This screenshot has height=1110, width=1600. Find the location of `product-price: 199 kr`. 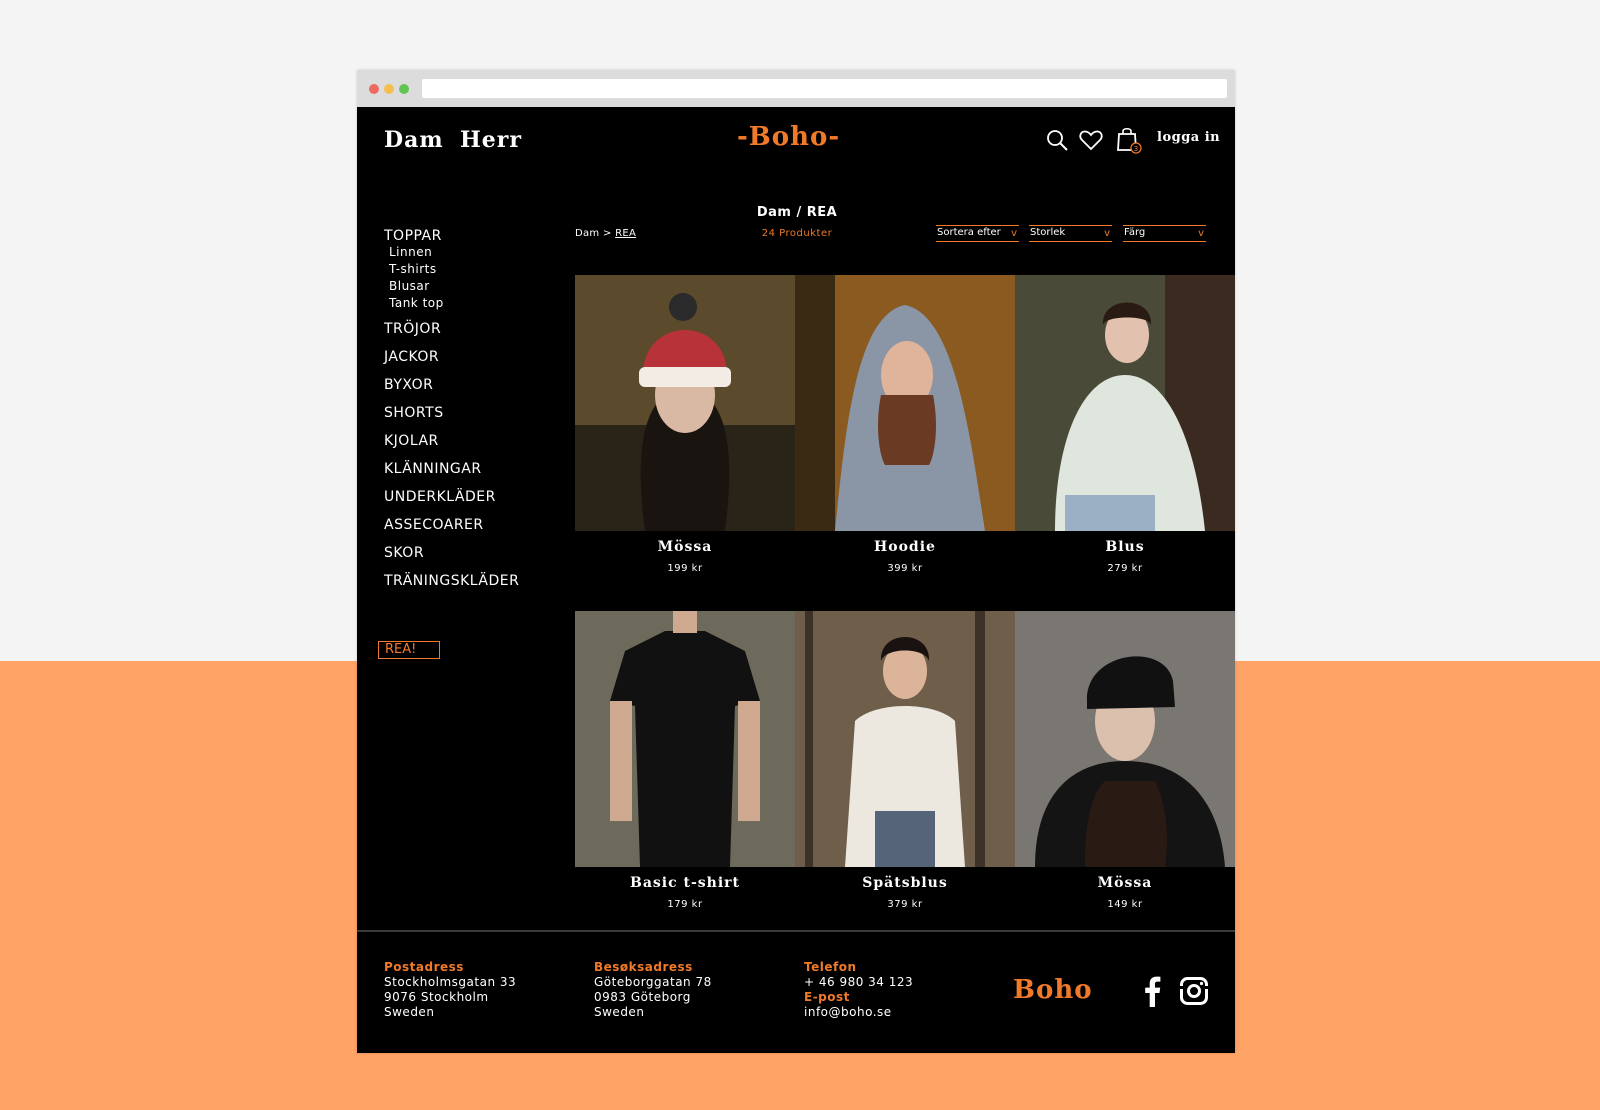

product-price: 199 kr is located at coordinates (685, 568).